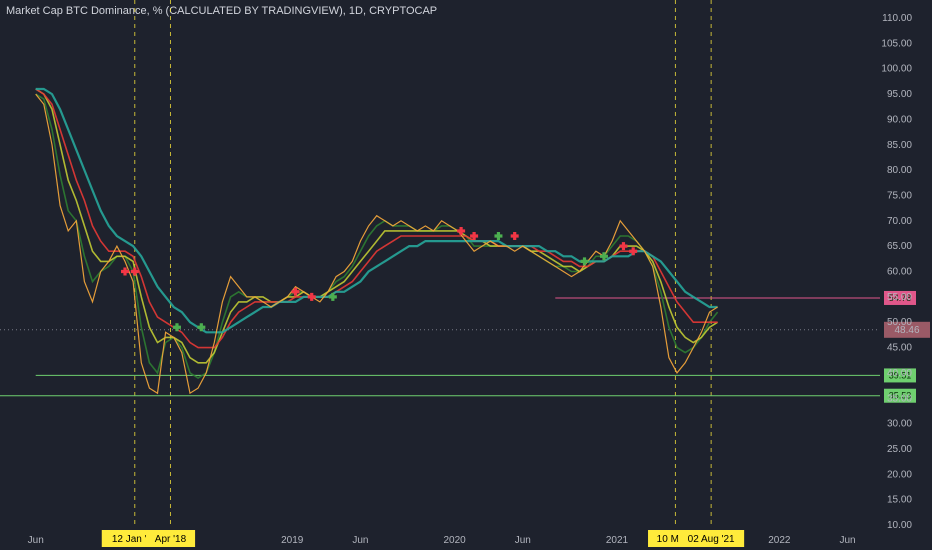 The width and height of the screenshot is (932, 550). Describe the element at coordinates (899, 500) in the screenshot. I see `y-tick-label: 15.00` at that location.